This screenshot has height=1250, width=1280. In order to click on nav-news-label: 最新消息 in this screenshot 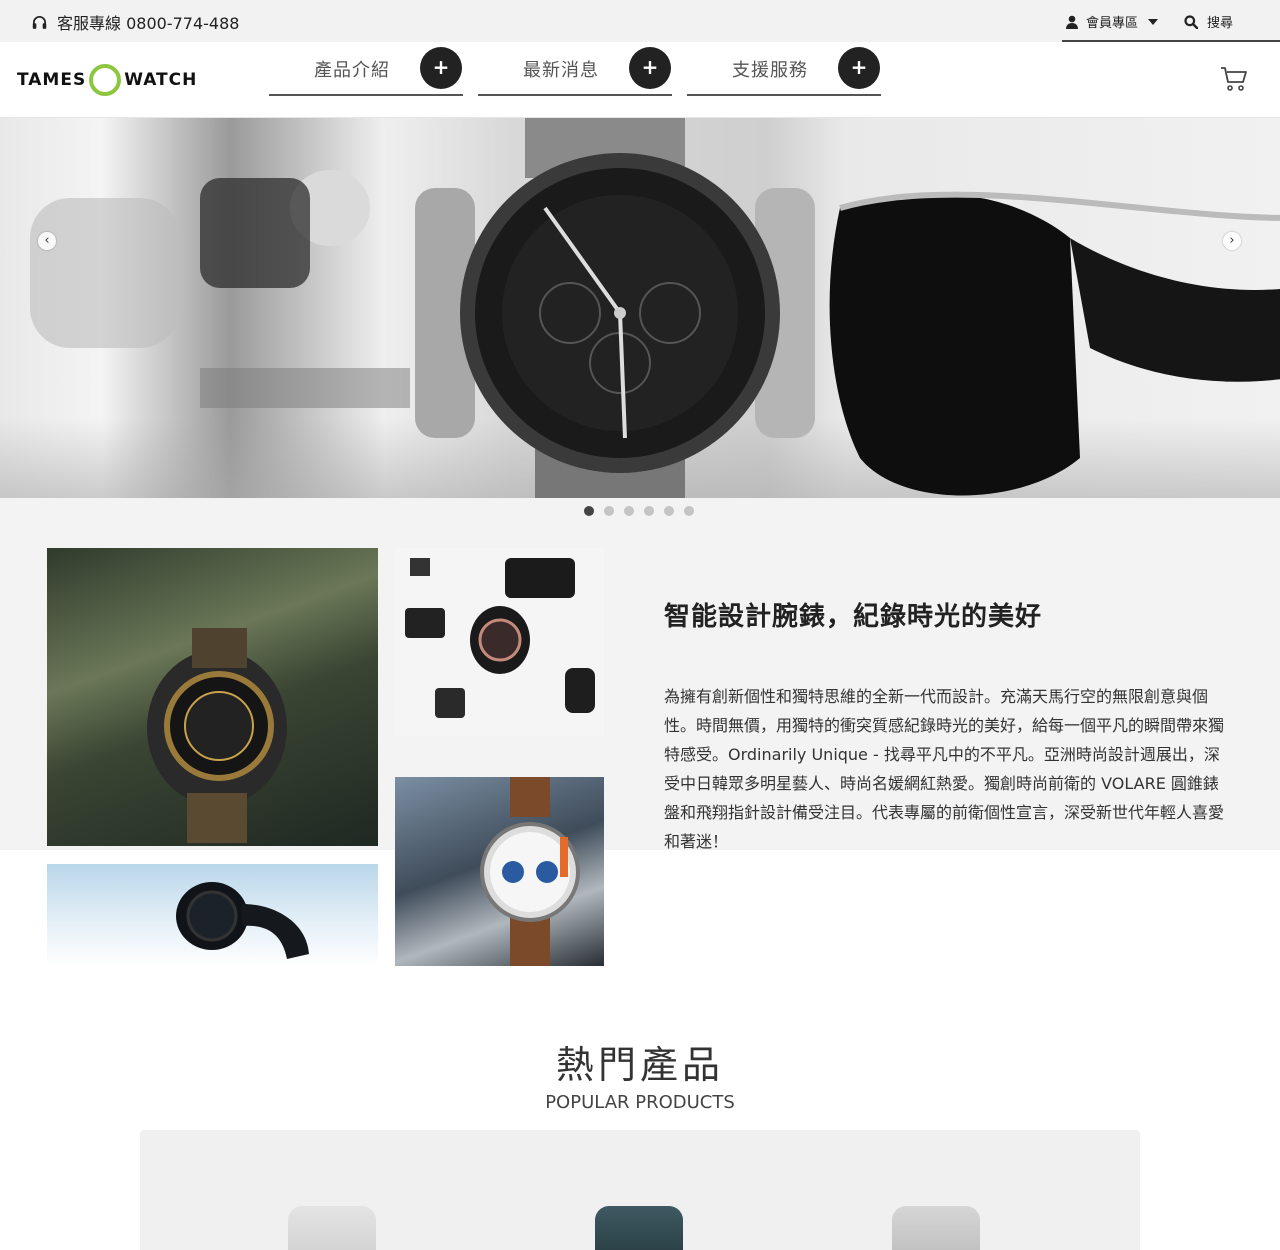, I will do `click(561, 70)`.